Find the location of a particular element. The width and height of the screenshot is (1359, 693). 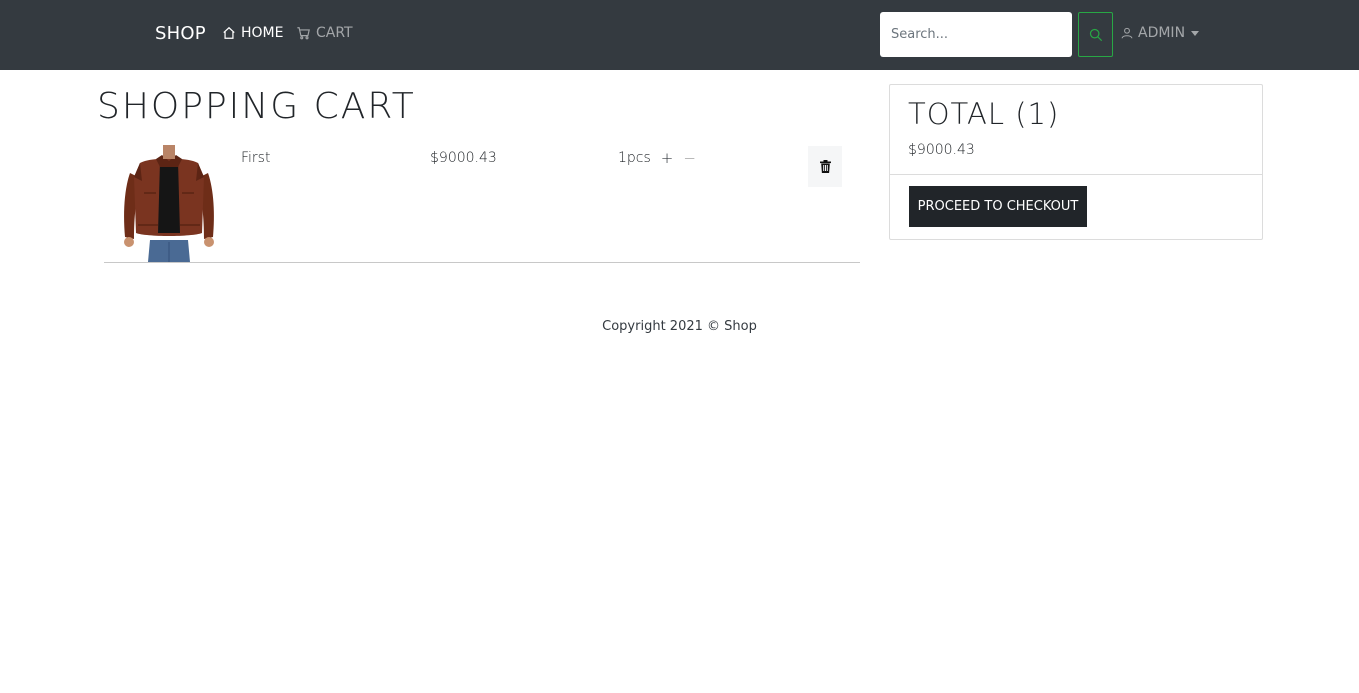

nav-link-home-label: HOME is located at coordinates (262, 33).